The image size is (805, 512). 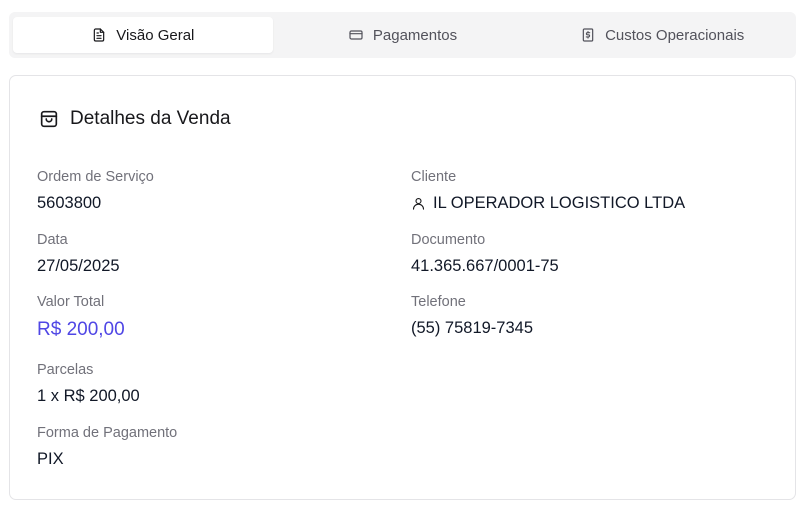 I want to click on client-name: IL OPERADOR LOGISTICO LTDA, so click(x=559, y=203).